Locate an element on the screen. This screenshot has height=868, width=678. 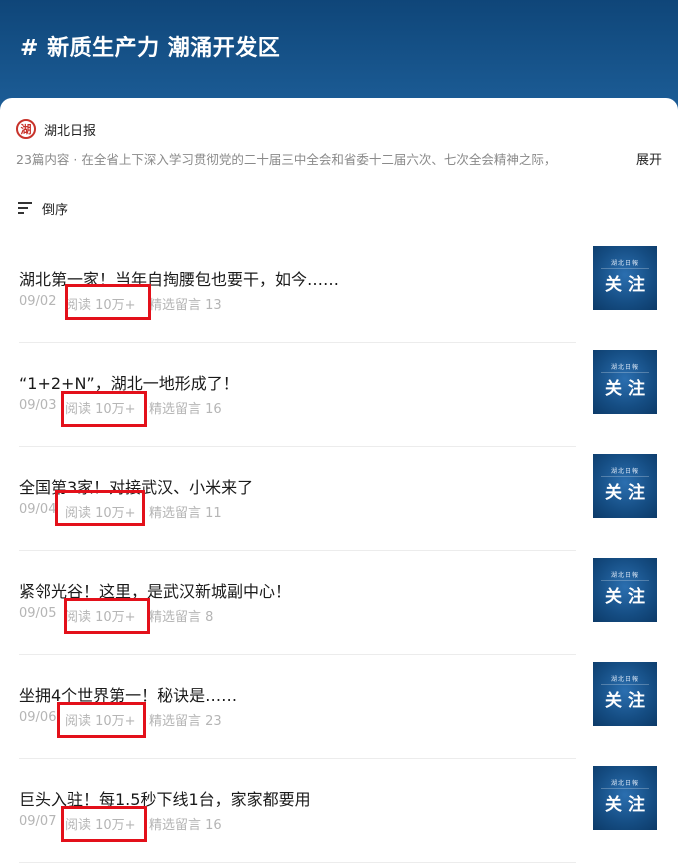
article-date: 09/02 is located at coordinates (38, 301).